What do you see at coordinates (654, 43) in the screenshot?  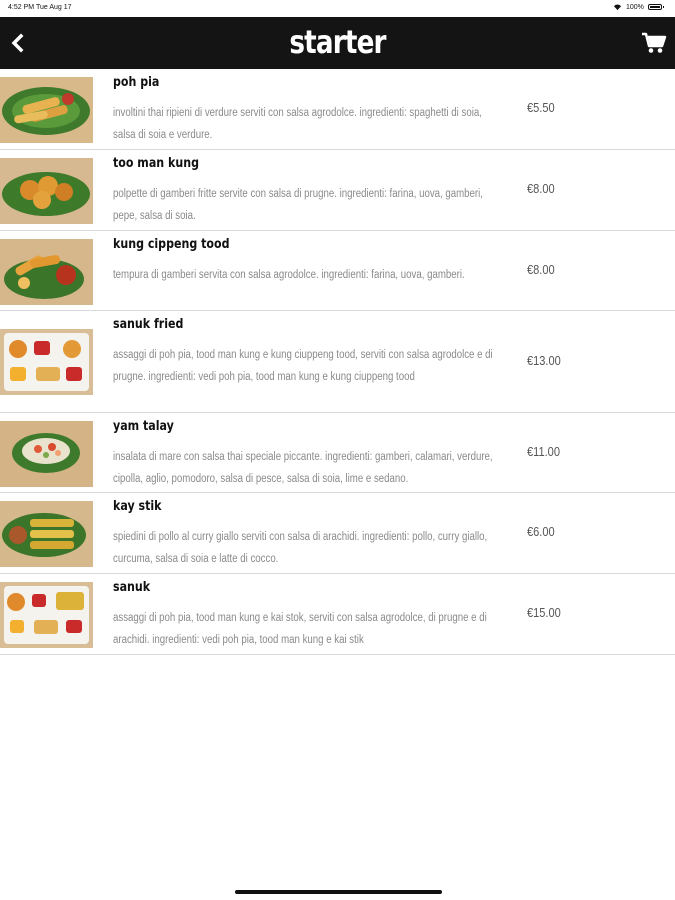 I see `cart-icon` at bounding box center [654, 43].